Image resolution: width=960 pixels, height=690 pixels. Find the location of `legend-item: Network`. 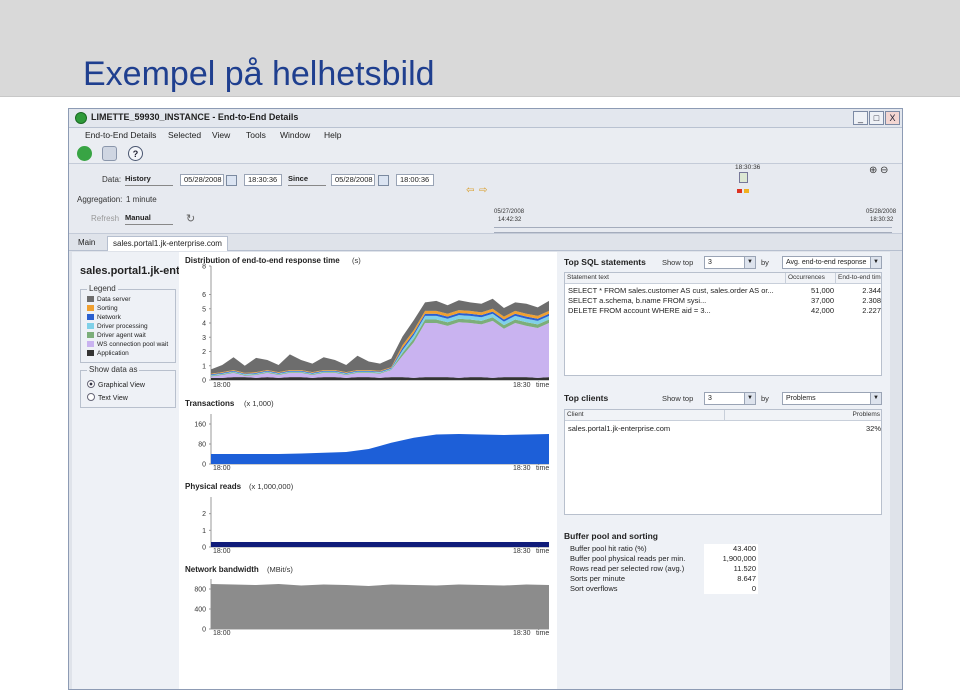

legend-item: Network is located at coordinates (104, 317).